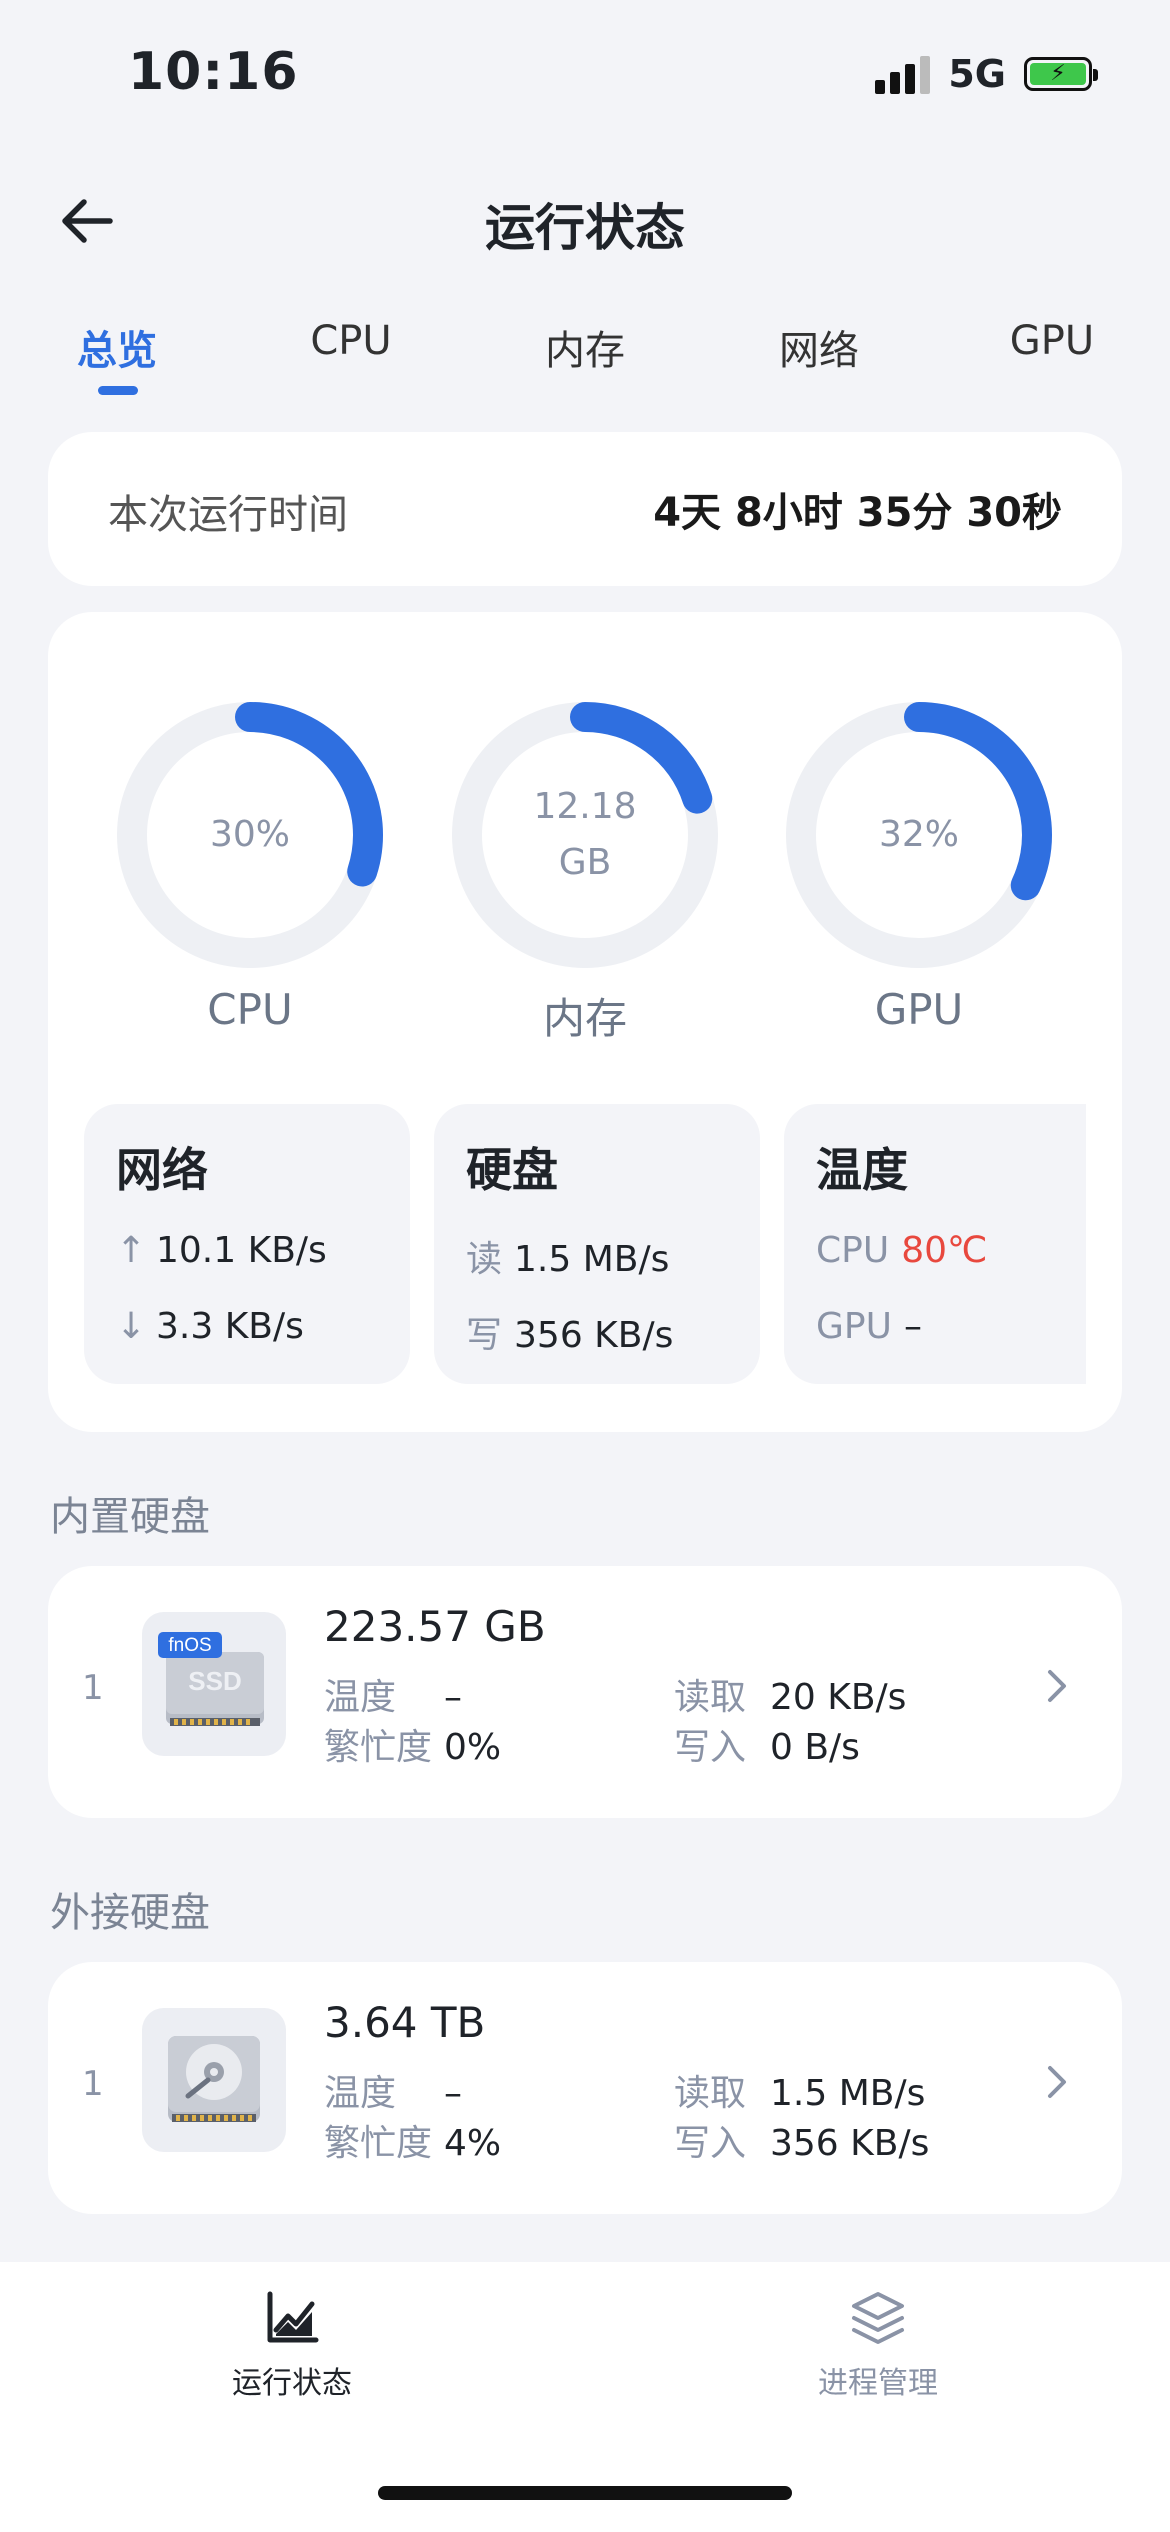 The height and width of the screenshot is (2532, 1170). I want to click on gpu-gauge: 32%, so click(919, 835).